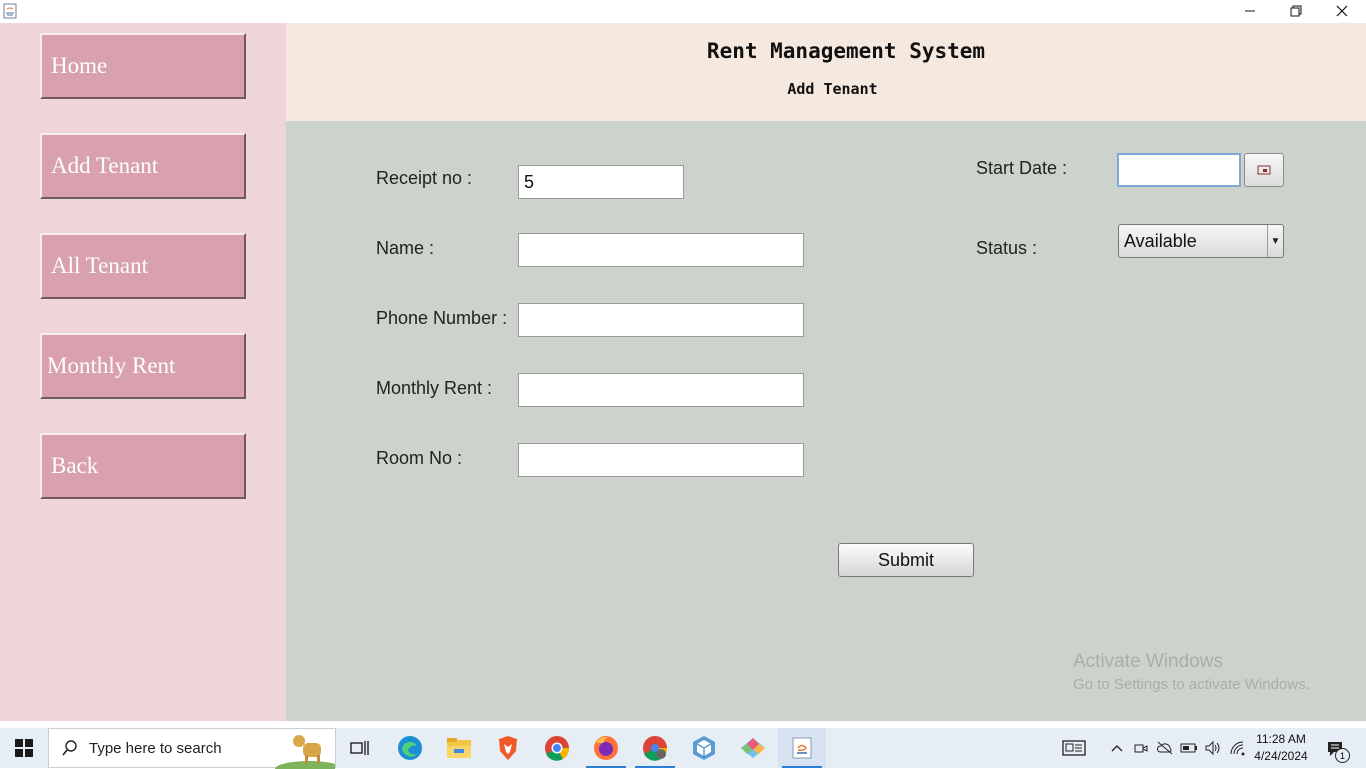  Describe the element at coordinates (1281, 748) in the screenshot. I see `system-clock: 11:28 AM 4/24/2024` at that location.